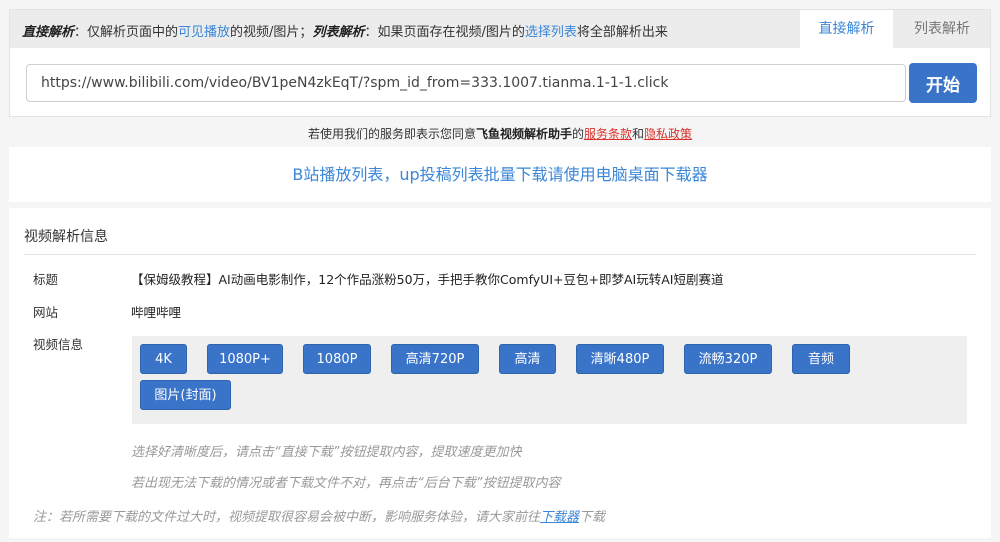 Image resolution: width=1000 pixels, height=542 pixels. I want to click on title-label: 标题, so click(46, 279).